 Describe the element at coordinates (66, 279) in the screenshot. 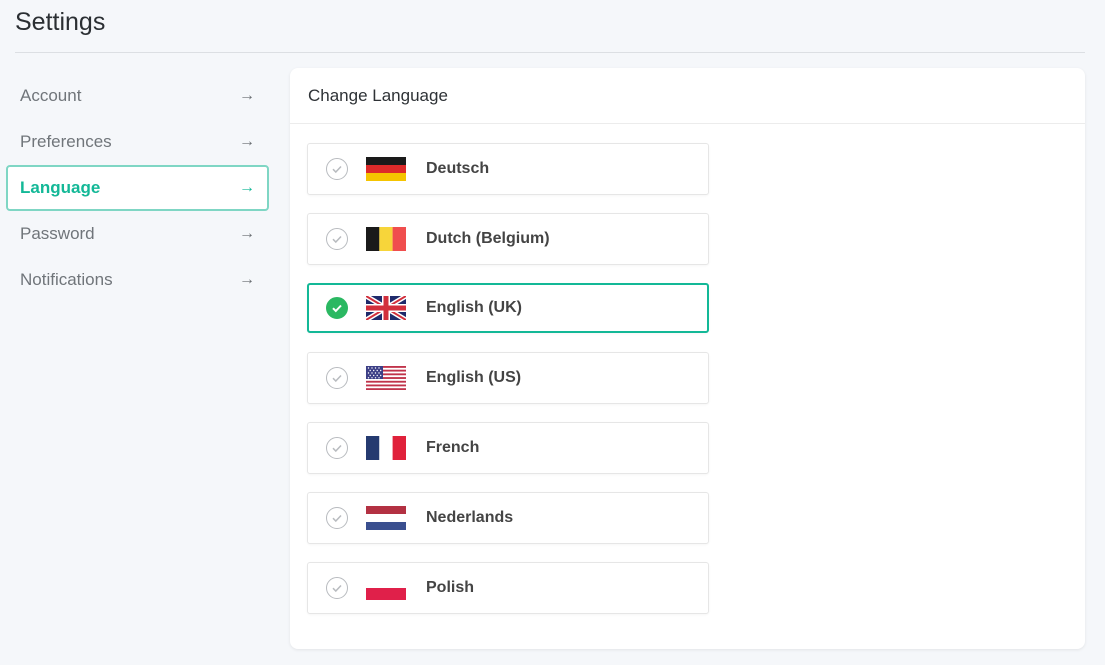

I see `sidebar-item-label: Notifications` at that location.